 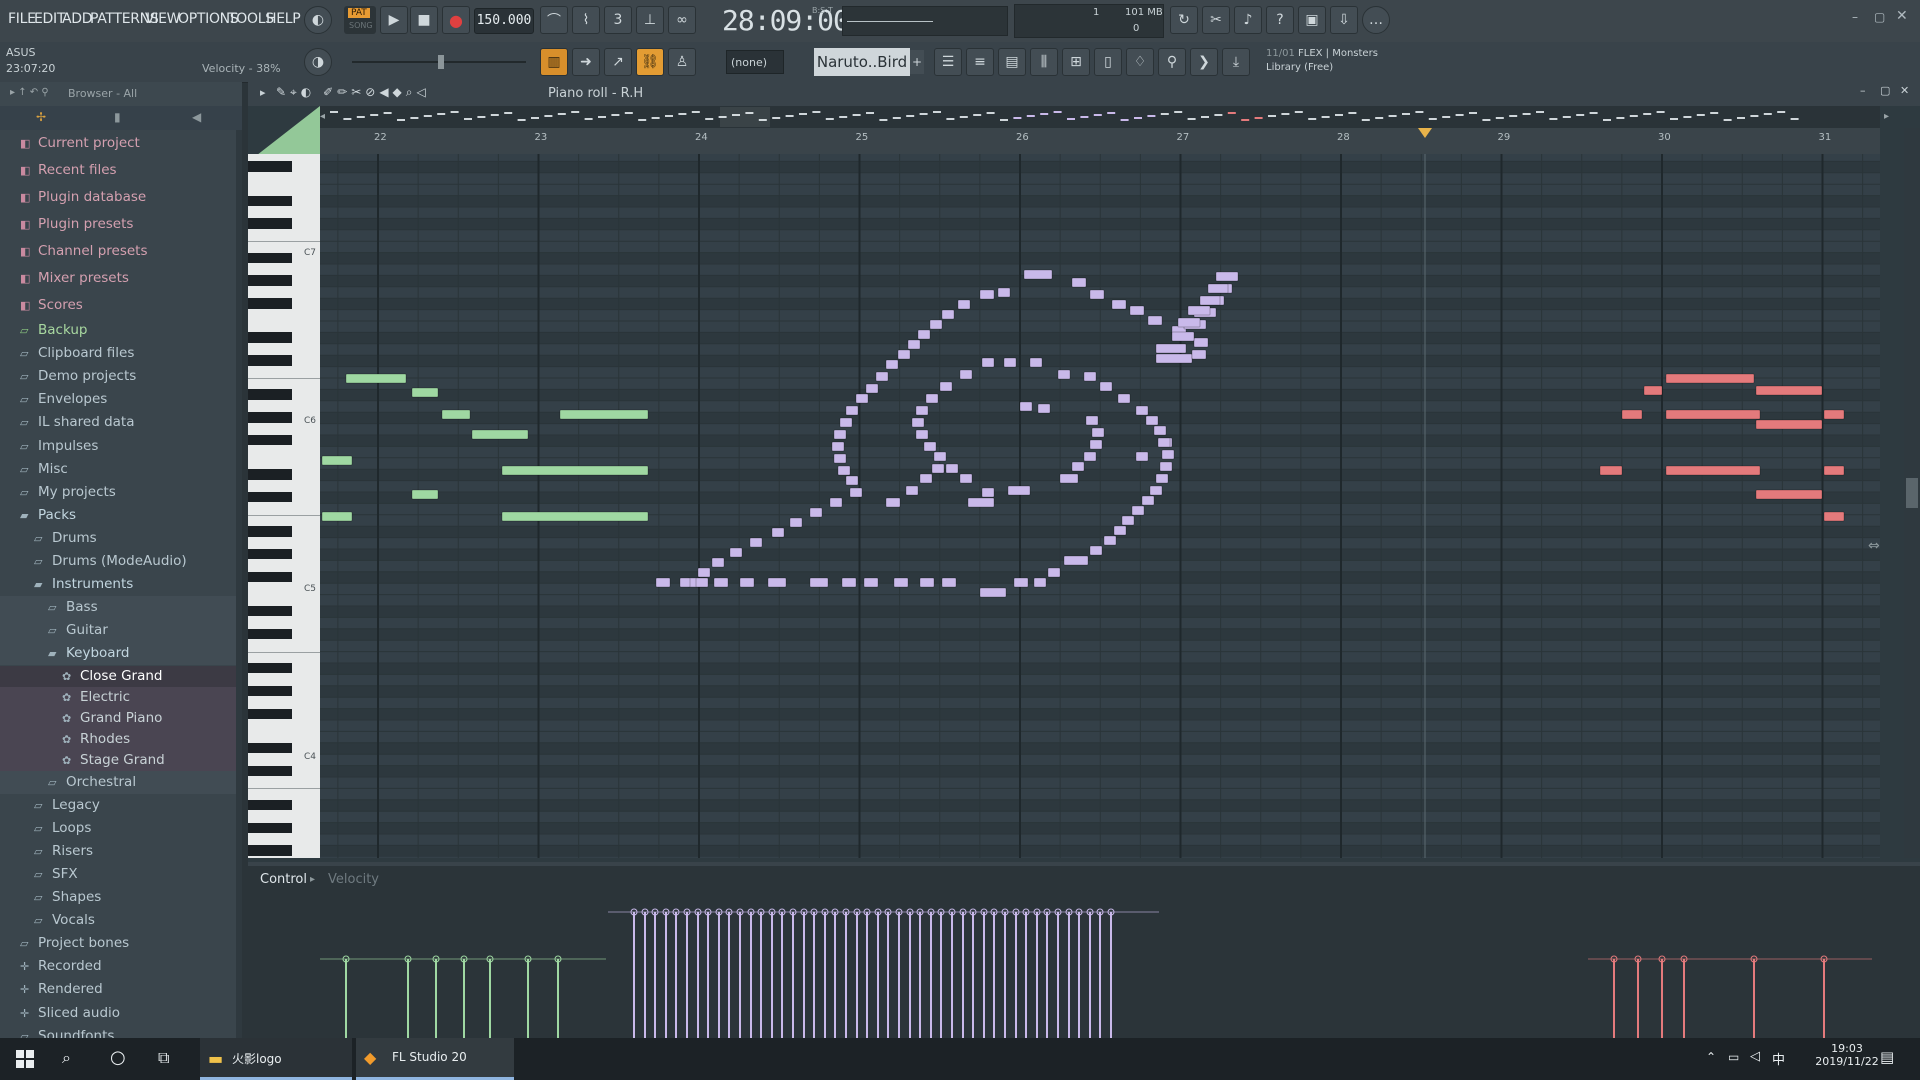 I want to click on browser-item: ▱ Backup, so click(x=121, y=330).